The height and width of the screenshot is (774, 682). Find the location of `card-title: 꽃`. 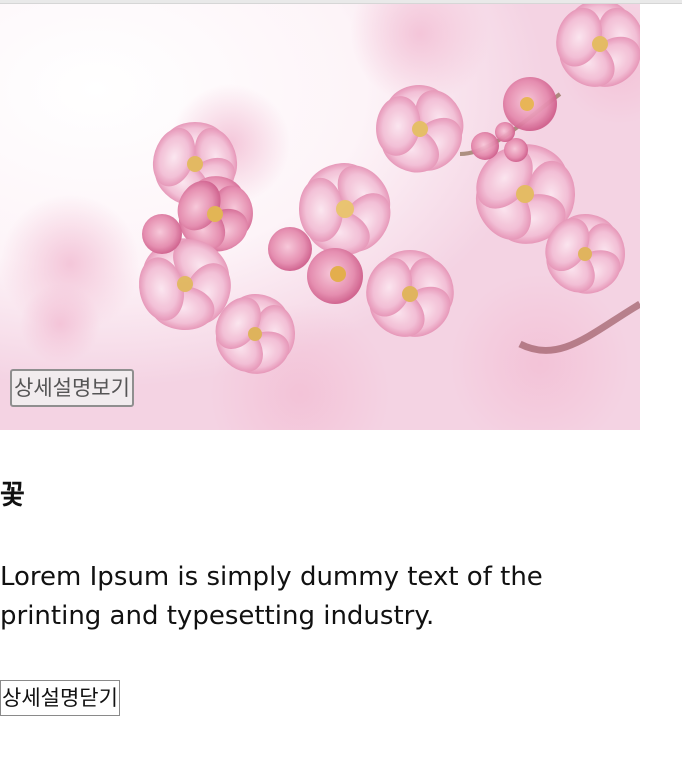

card-title: 꽃 is located at coordinates (12, 495).